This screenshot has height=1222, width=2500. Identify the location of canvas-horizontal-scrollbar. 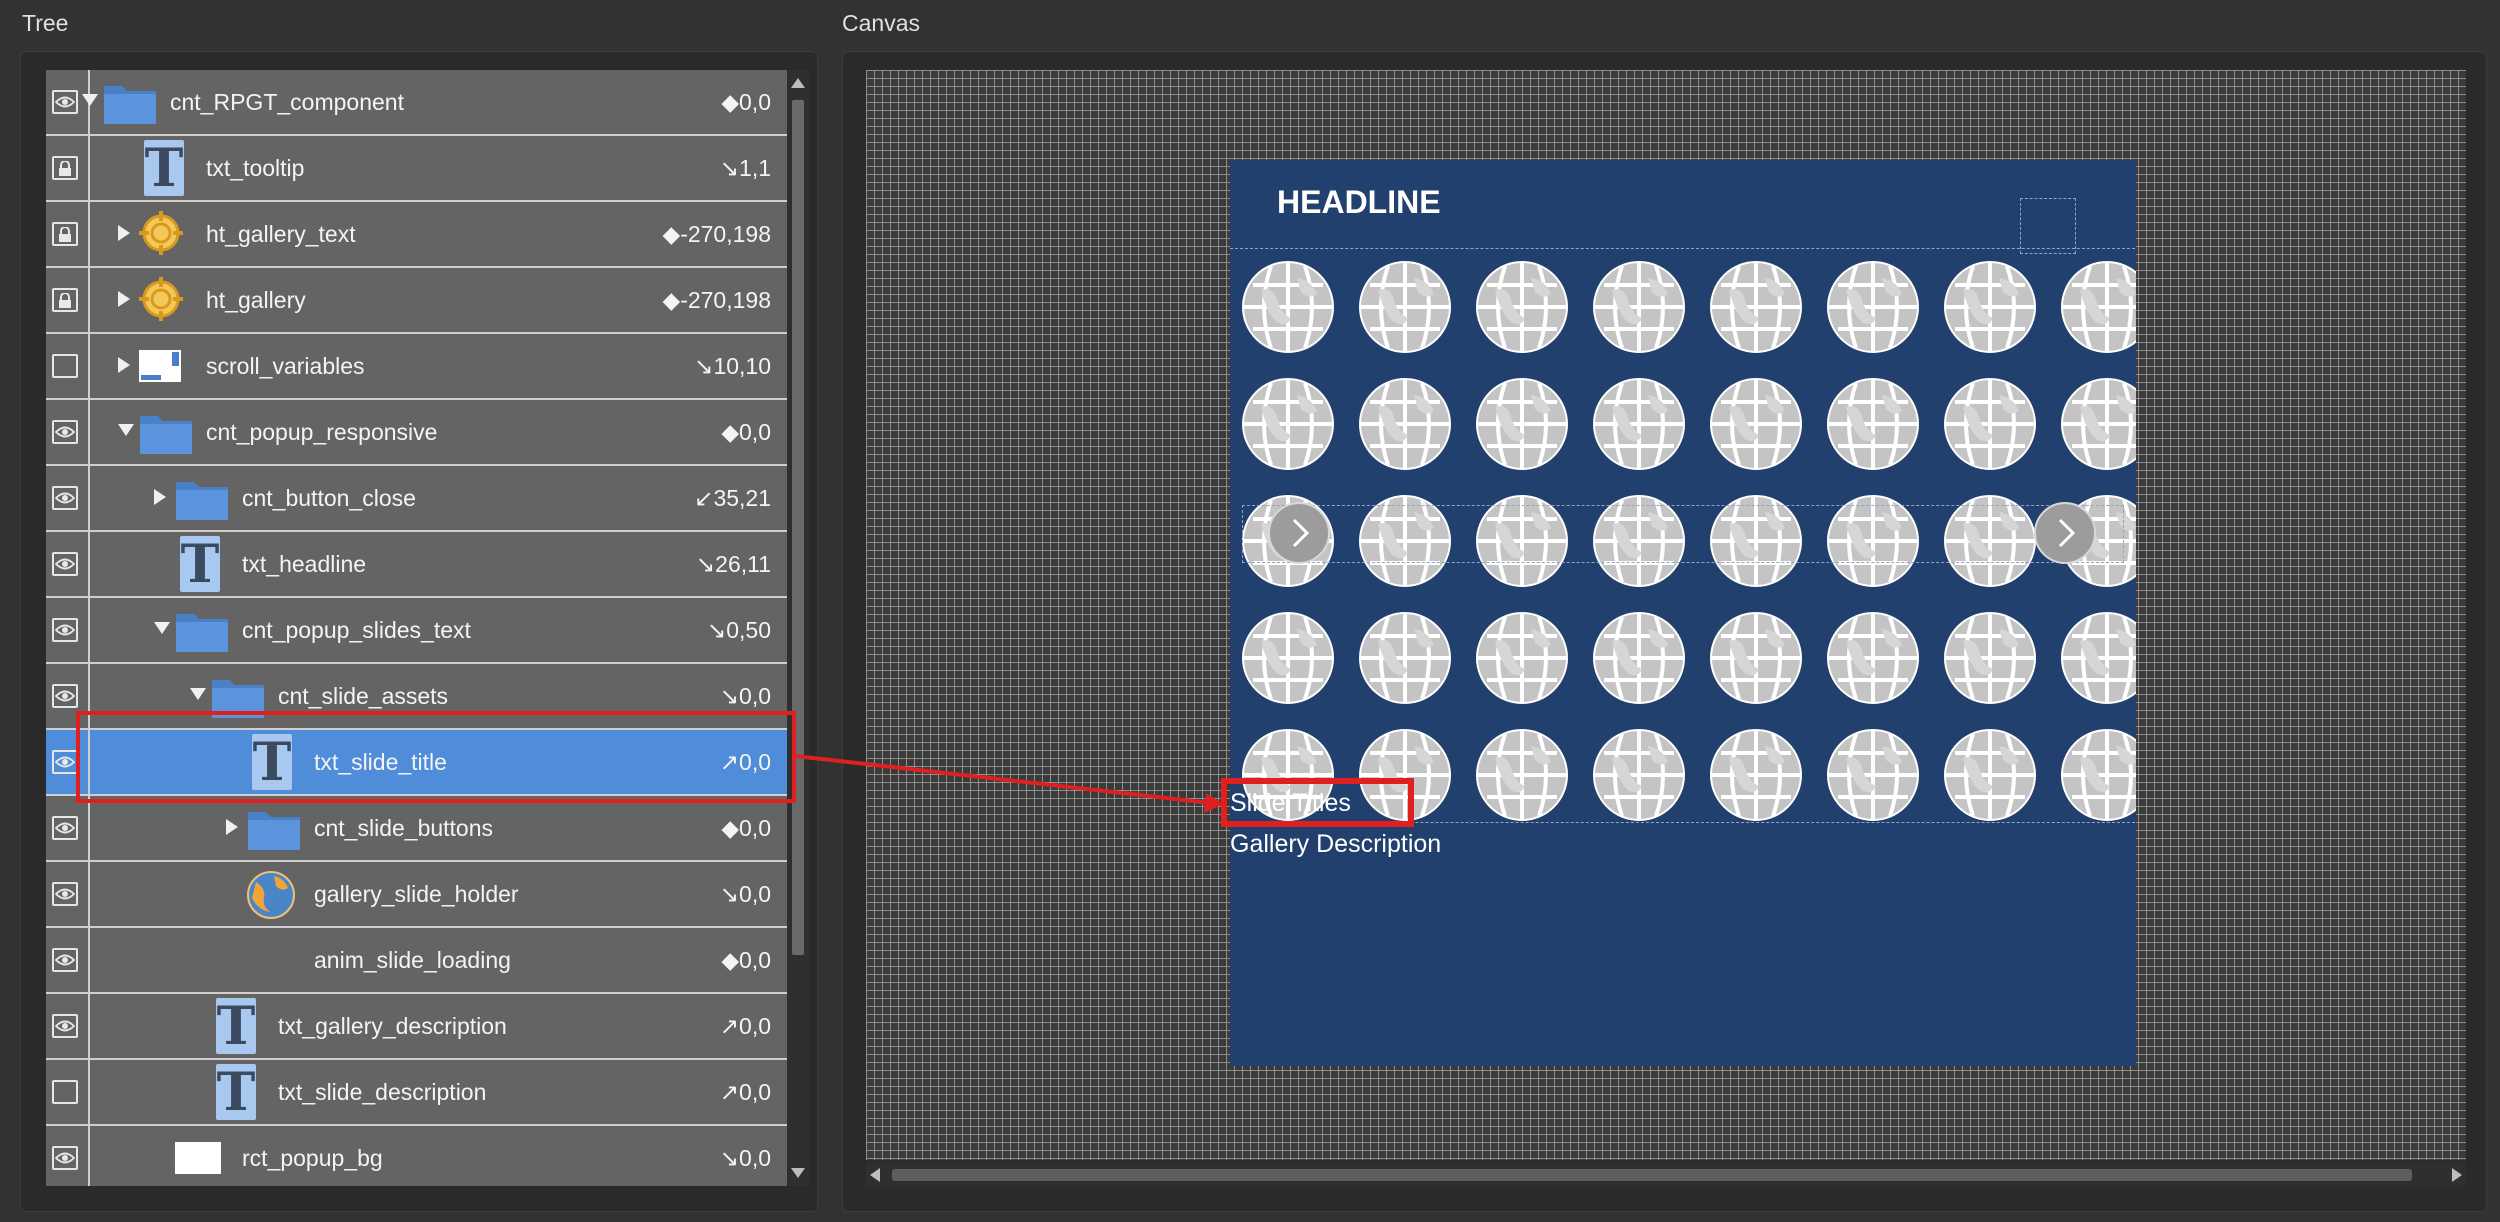
(1666, 1175).